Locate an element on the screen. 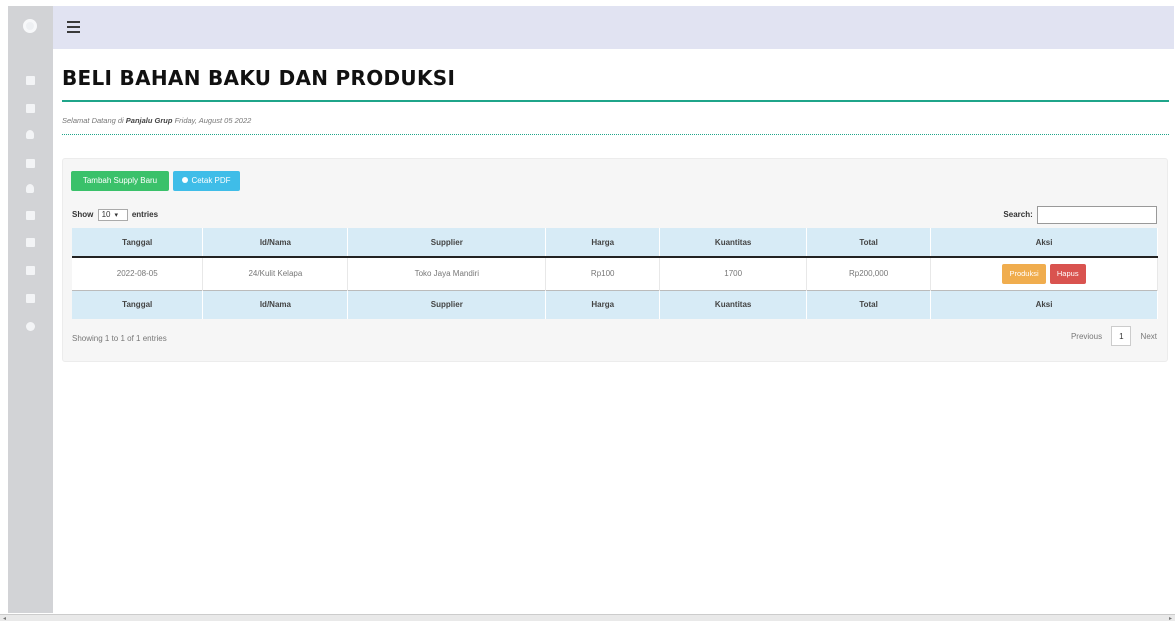 The image size is (1175, 622). print-icon is located at coordinates (185, 179).